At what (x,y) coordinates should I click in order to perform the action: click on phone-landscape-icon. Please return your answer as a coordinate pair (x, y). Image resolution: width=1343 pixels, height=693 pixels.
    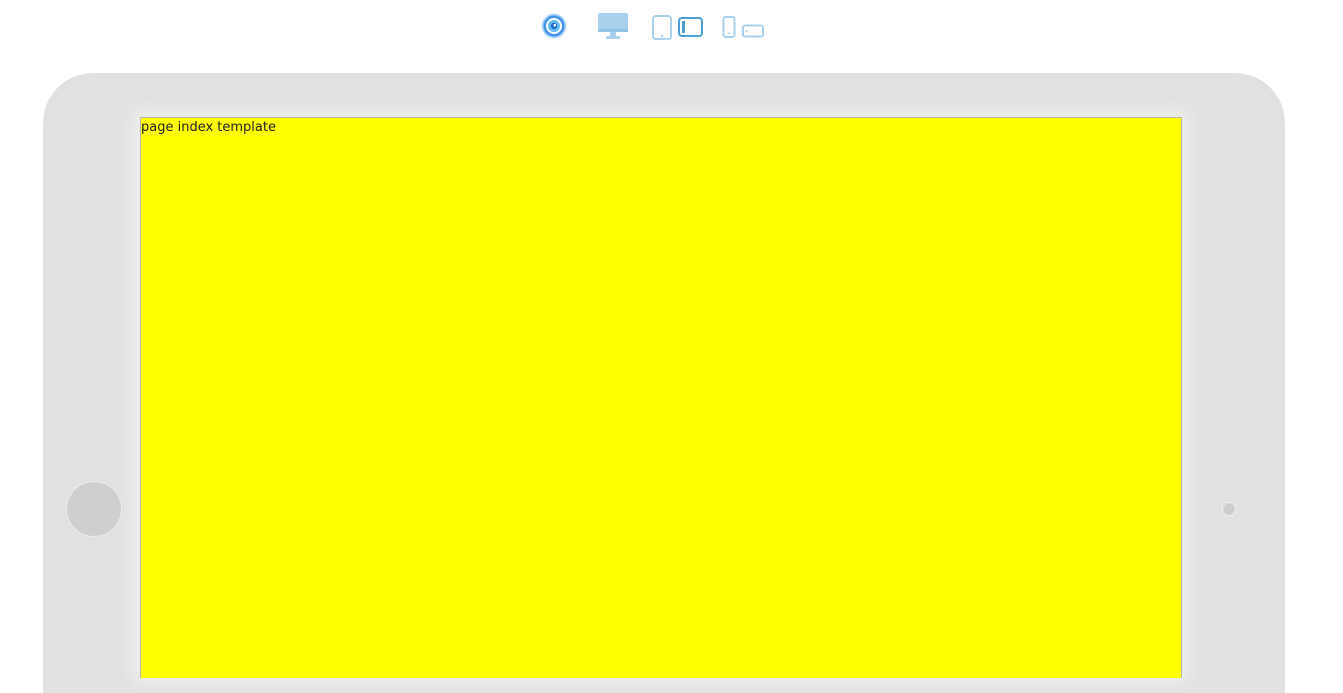
    Looking at the image, I should click on (753, 31).